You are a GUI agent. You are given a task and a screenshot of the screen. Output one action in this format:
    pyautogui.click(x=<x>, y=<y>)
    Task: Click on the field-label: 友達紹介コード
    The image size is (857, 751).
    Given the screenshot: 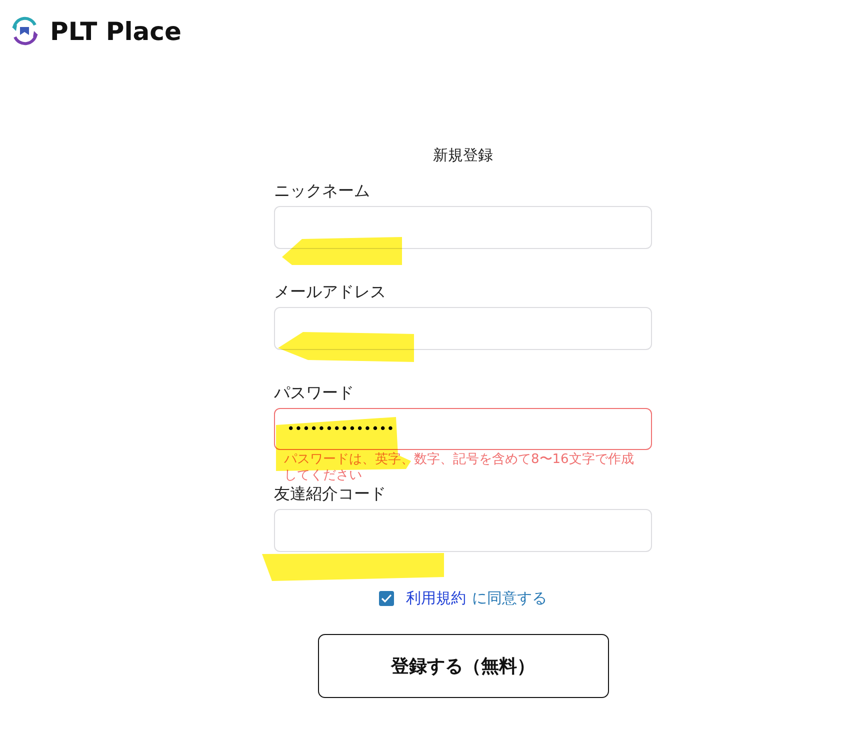 What is the action you would take?
    pyautogui.click(x=330, y=494)
    